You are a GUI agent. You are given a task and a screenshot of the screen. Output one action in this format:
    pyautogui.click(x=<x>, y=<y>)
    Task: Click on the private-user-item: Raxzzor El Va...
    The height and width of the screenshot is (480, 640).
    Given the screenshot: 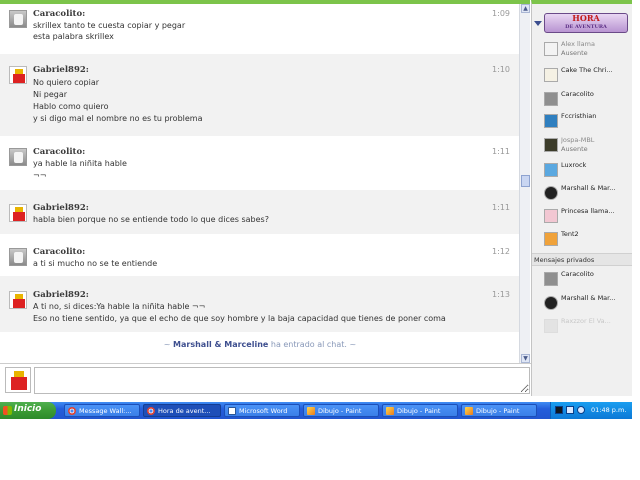 What is the action you would take?
    pyautogui.click(x=587, y=327)
    